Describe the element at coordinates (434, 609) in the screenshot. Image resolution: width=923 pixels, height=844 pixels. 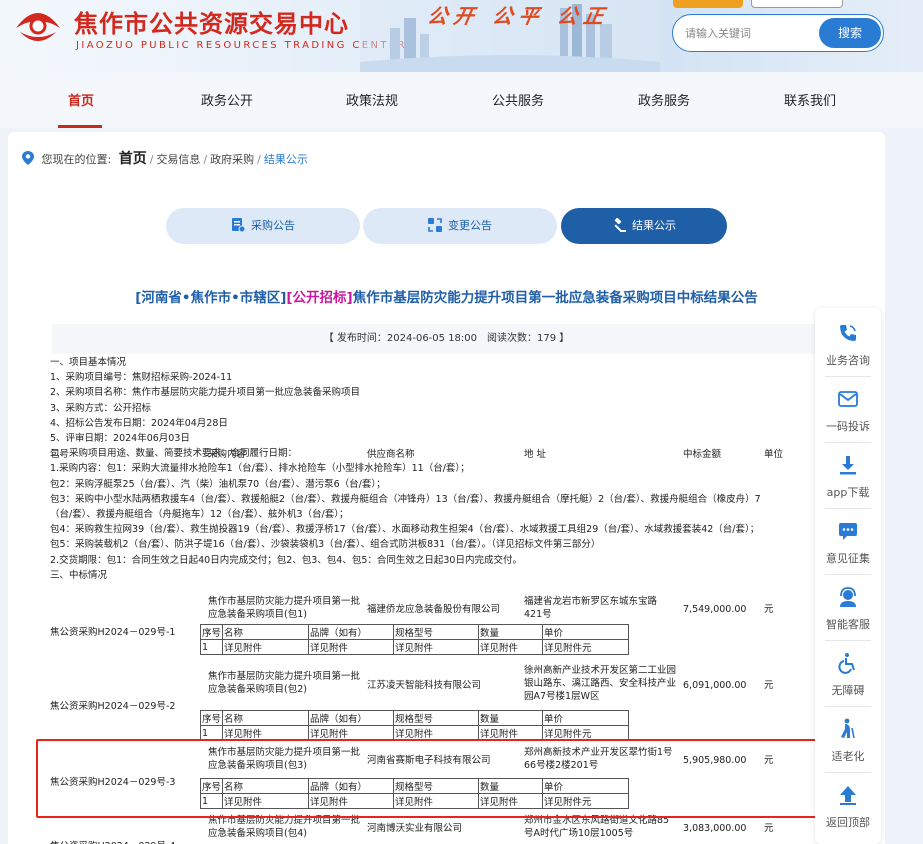
I see `package-supplier: 福建侨龙应急装备股份有限公司` at that location.